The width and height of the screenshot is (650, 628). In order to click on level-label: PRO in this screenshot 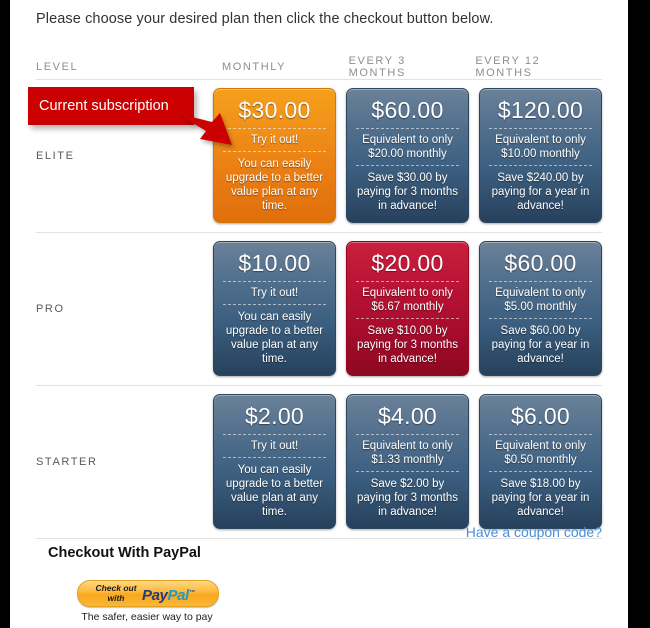, I will do `click(50, 309)`.